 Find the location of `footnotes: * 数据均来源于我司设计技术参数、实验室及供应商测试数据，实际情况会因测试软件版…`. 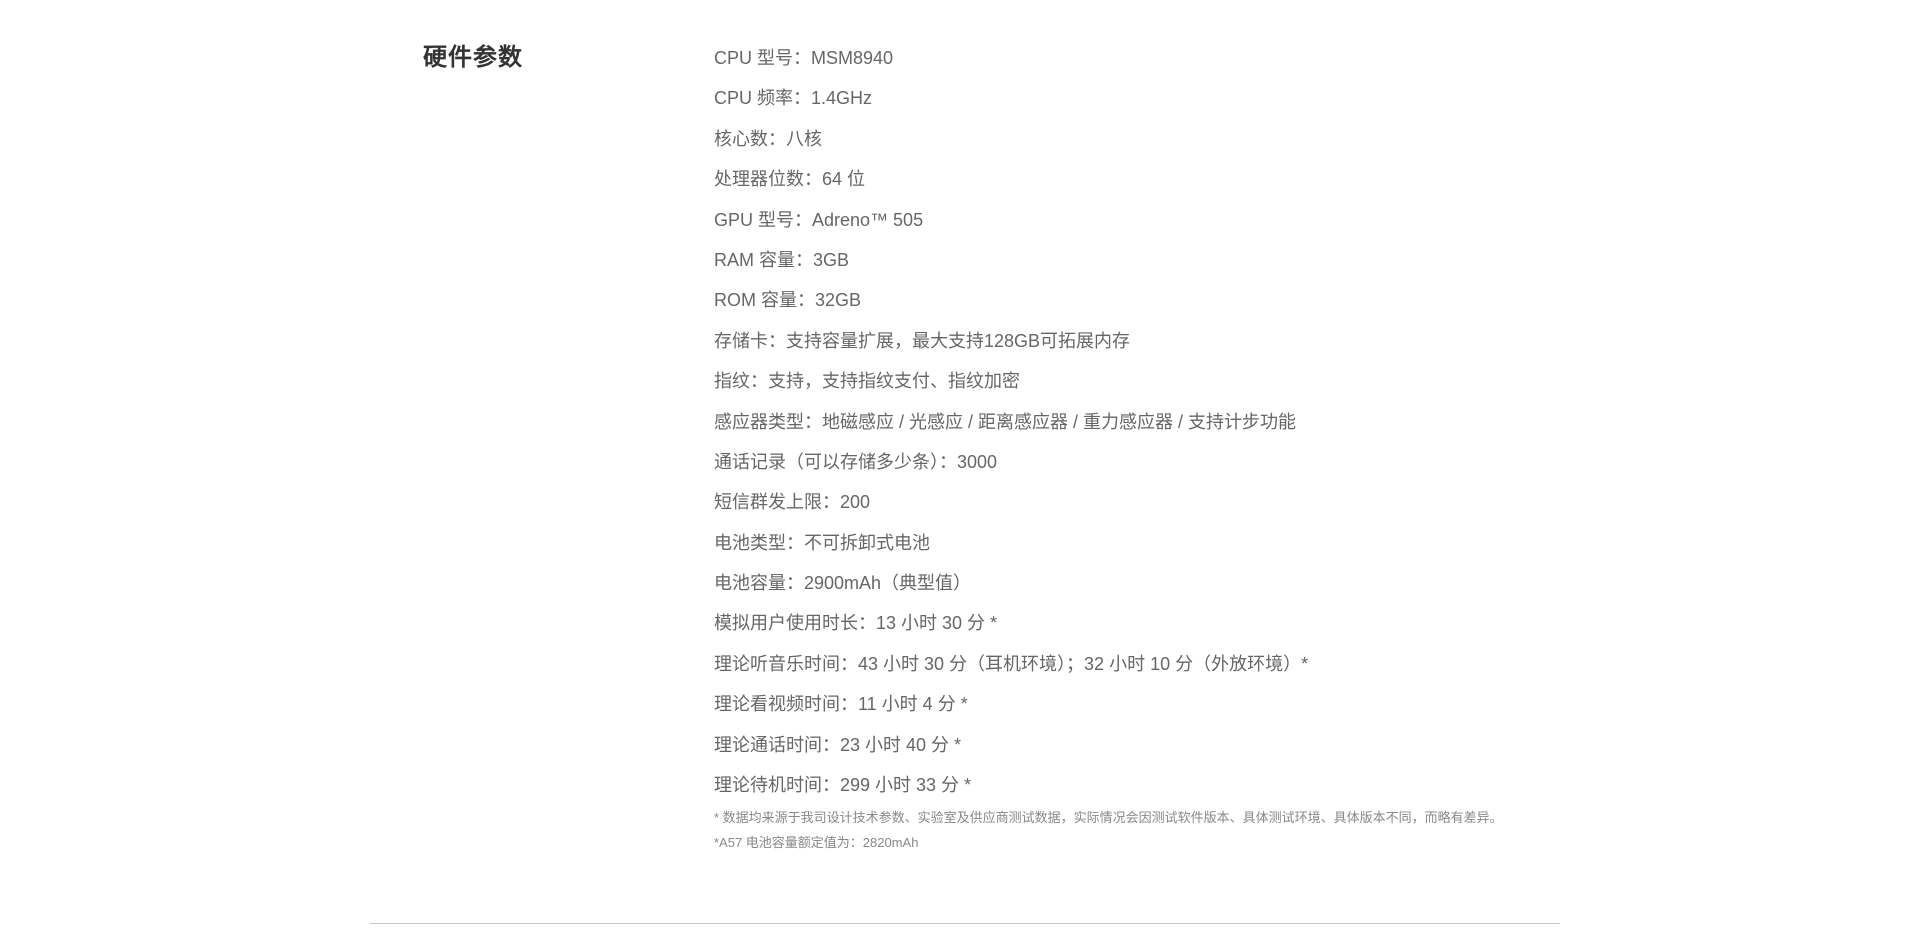

footnotes: * 数据均来源于我司设计技术参数、实验室及供应商测试数据，实际情况会因测试软件版… is located at coordinates (1108, 830).